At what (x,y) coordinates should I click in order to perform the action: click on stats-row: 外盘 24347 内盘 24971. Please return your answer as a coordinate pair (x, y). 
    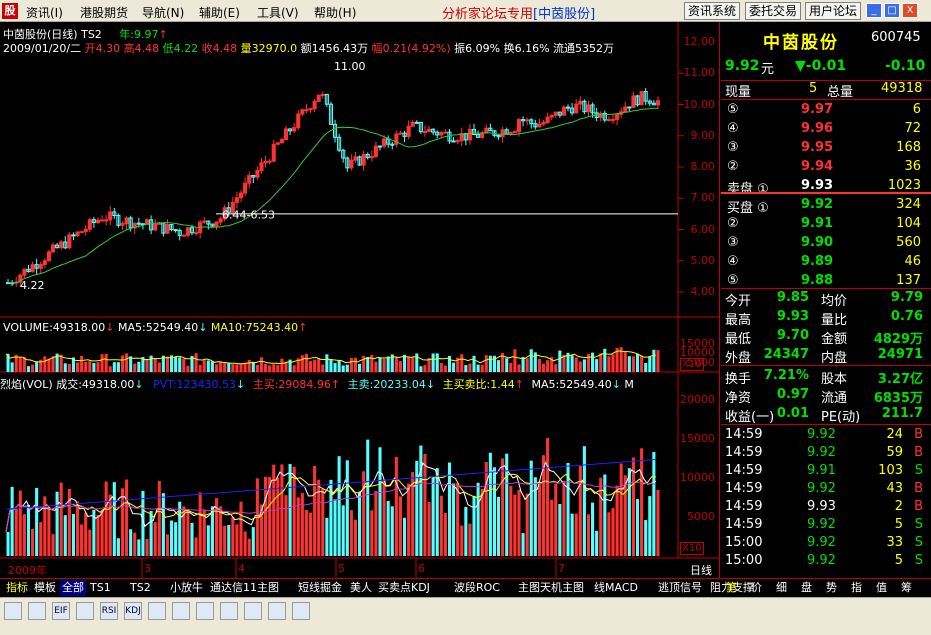
    Looking at the image, I should click on (824, 356).